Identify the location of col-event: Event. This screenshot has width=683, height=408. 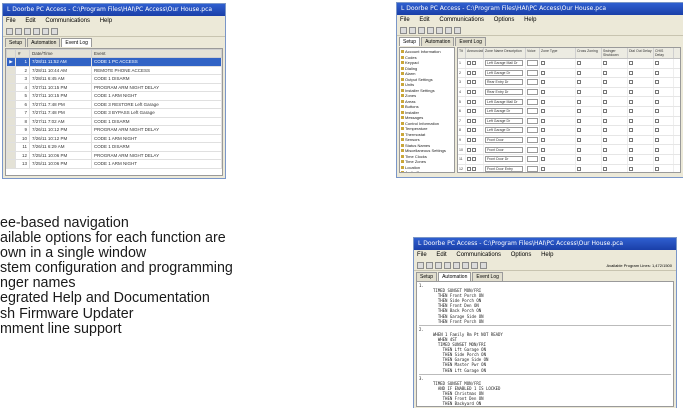
(156, 53).